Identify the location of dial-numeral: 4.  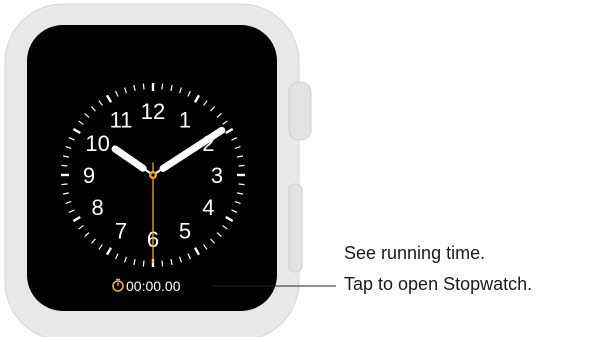
(208, 207).